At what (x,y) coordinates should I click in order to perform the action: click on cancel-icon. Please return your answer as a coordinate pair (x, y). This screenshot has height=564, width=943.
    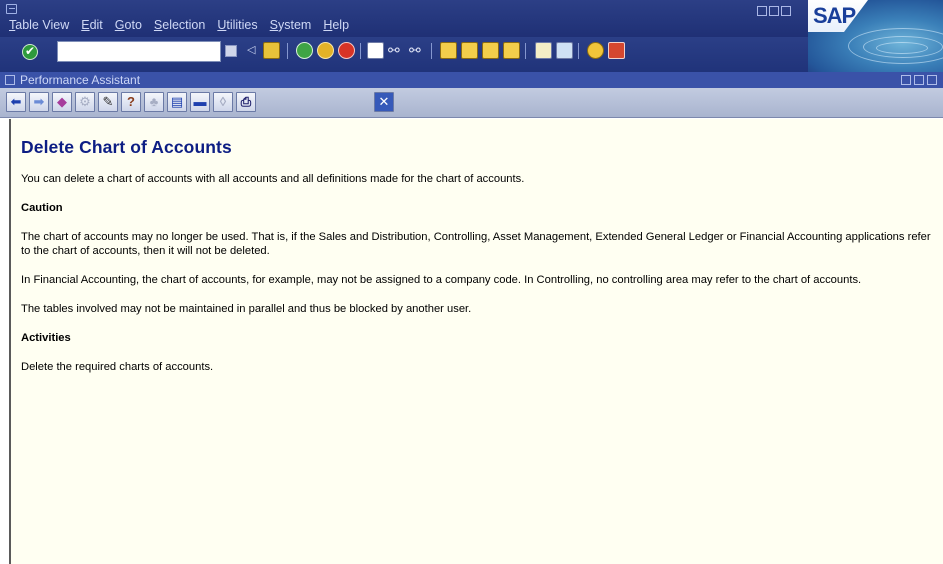
    Looking at the image, I should click on (346, 50).